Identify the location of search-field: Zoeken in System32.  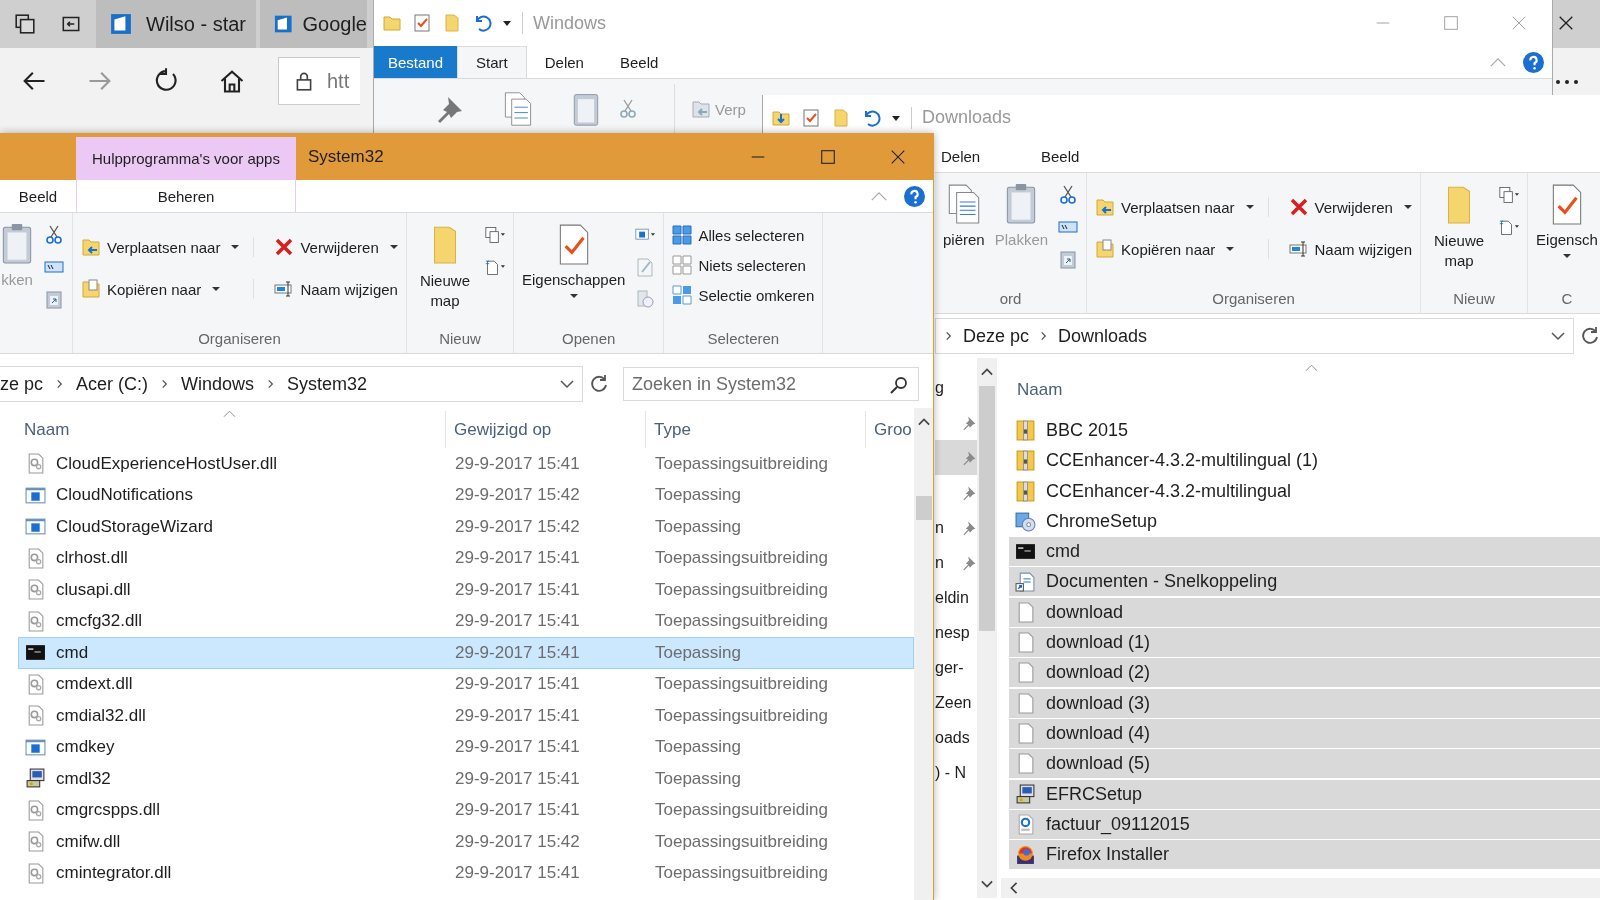
(771, 384).